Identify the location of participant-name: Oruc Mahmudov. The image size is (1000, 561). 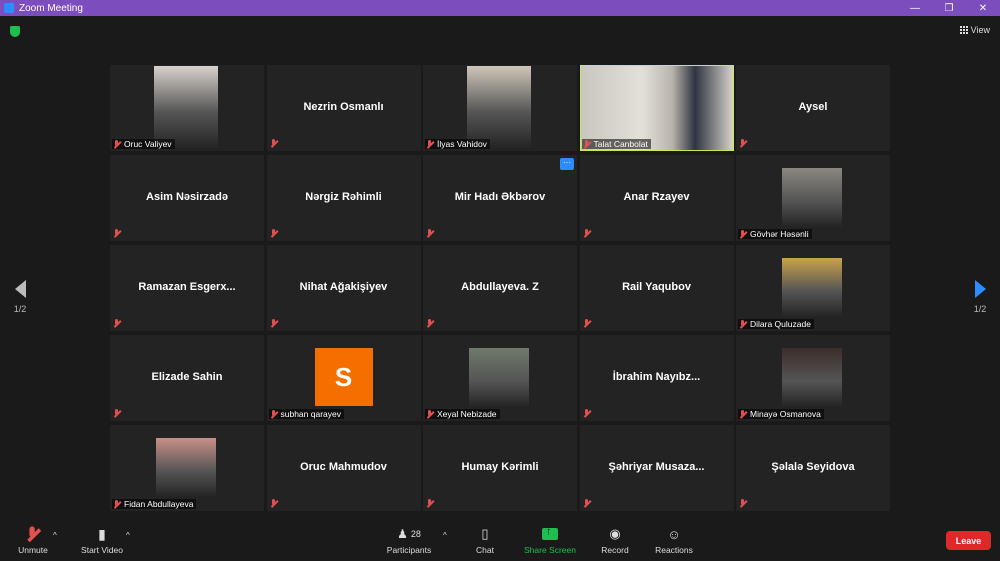
(343, 467).